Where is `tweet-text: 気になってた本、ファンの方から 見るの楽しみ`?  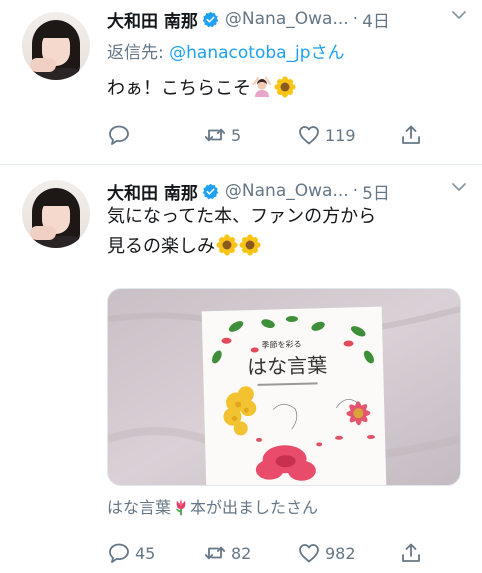 tweet-text: 気になってた本、ファンの方から 見るの楽しみ is located at coordinates (241, 232).